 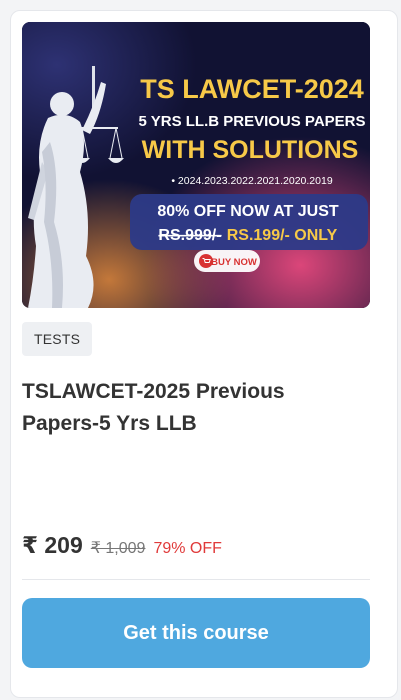 What do you see at coordinates (118, 548) in the screenshot?
I see `original-price: ₹ 1,009` at bounding box center [118, 548].